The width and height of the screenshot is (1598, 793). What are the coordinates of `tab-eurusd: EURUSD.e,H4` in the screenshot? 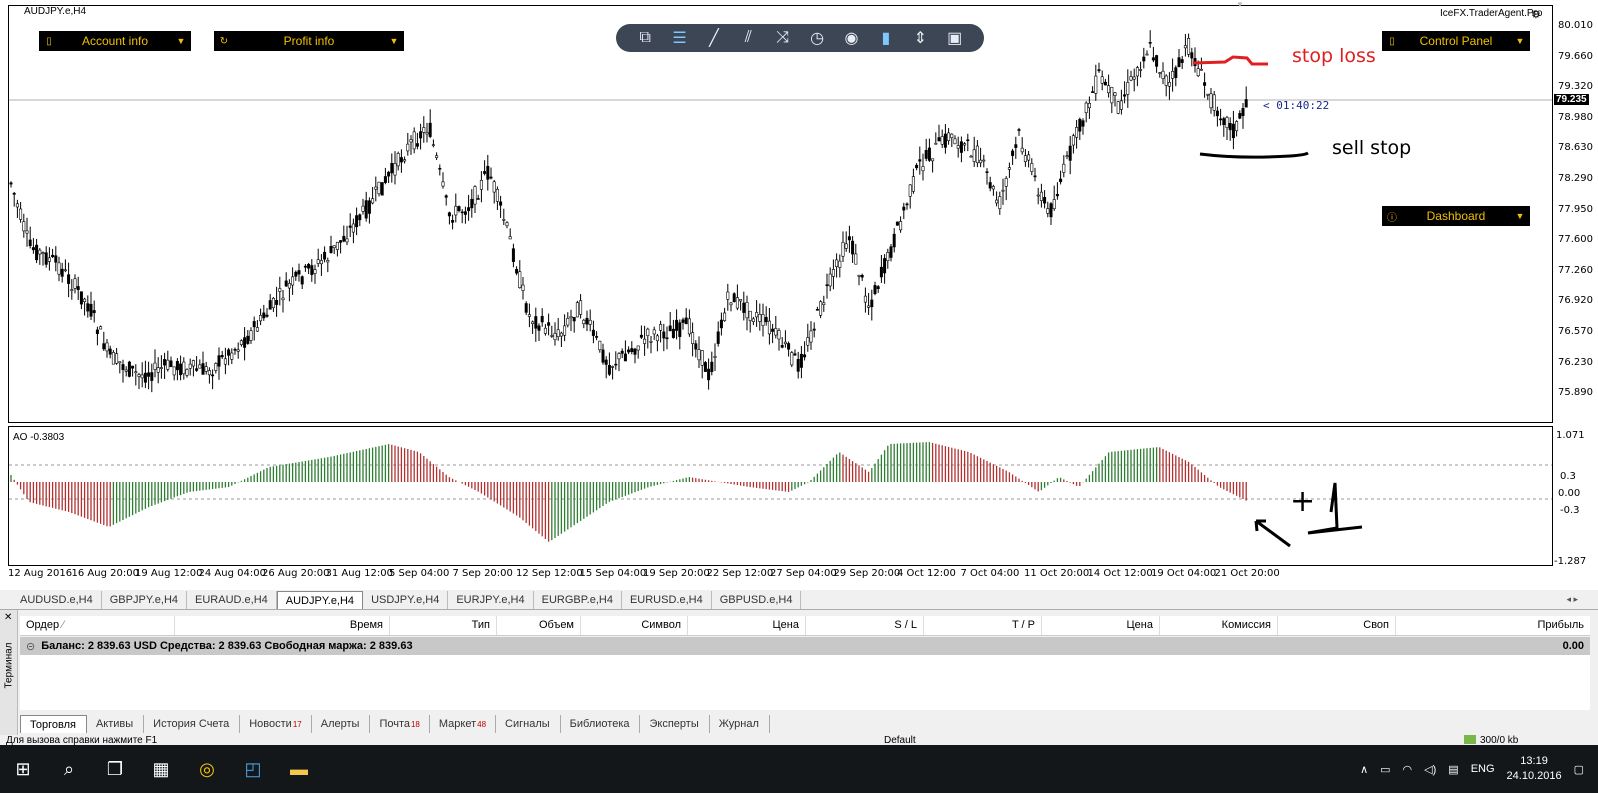 It's located at (667, 600).